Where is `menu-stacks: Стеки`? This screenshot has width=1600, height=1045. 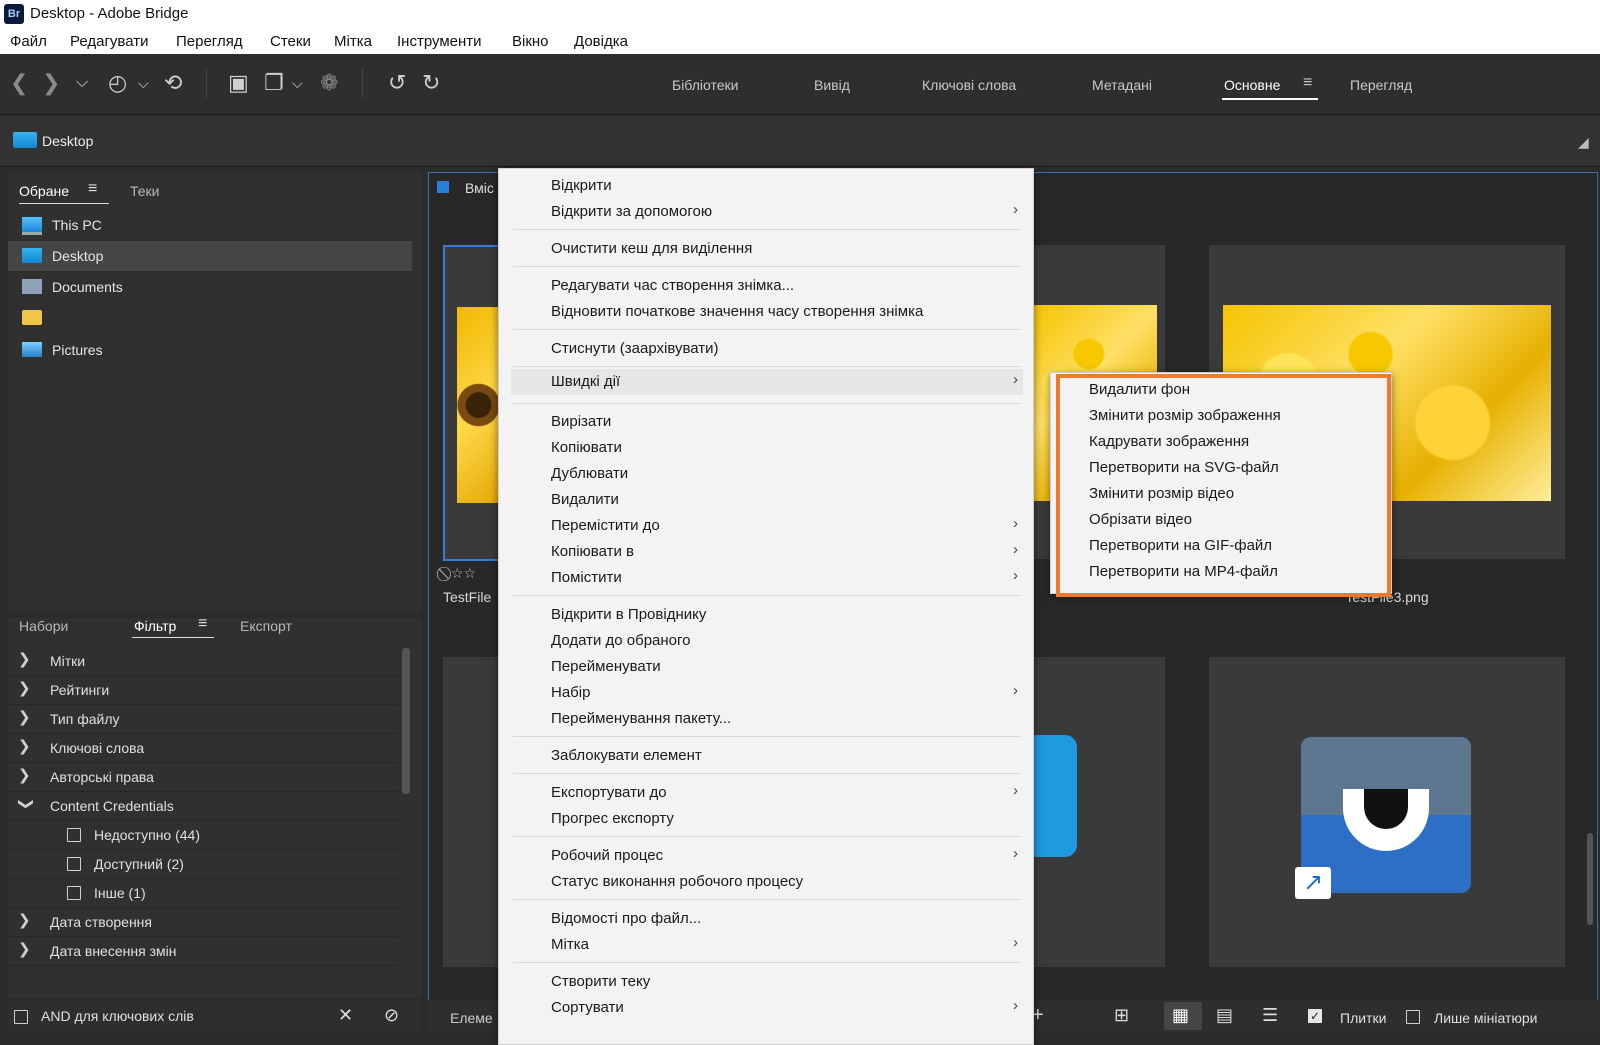
menu-stacks: Стеки is located at coordinates (290, 41).